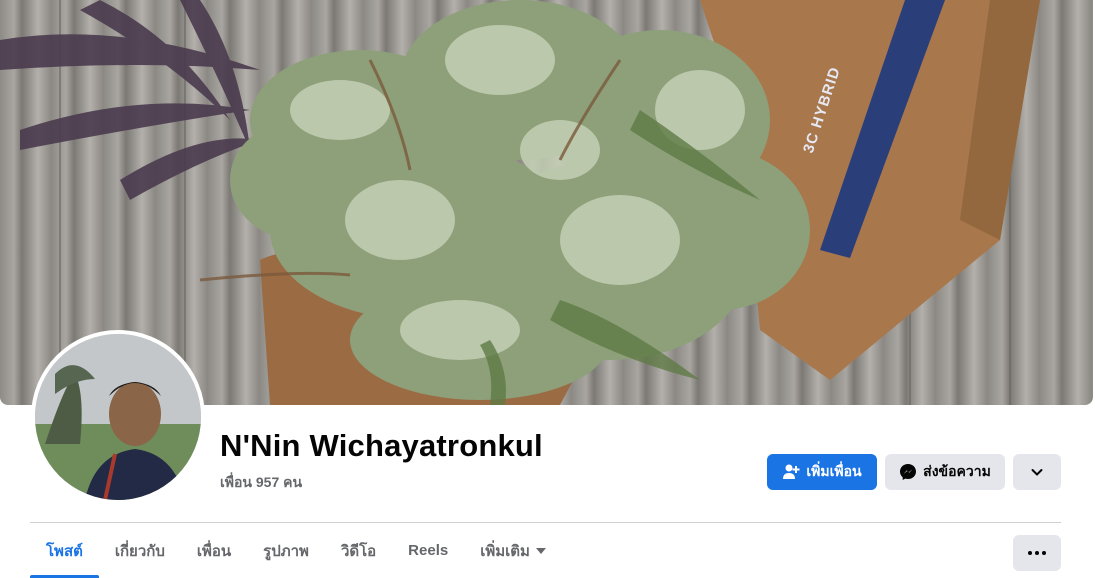  I want to click on more-dots-icon, so click(1037, 553).